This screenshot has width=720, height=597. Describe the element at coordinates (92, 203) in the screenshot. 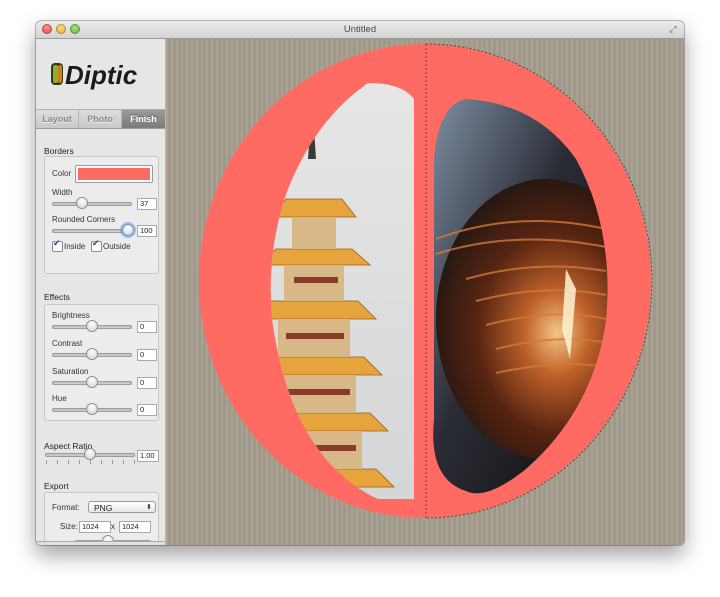

I see `border-width-slider` at that location.